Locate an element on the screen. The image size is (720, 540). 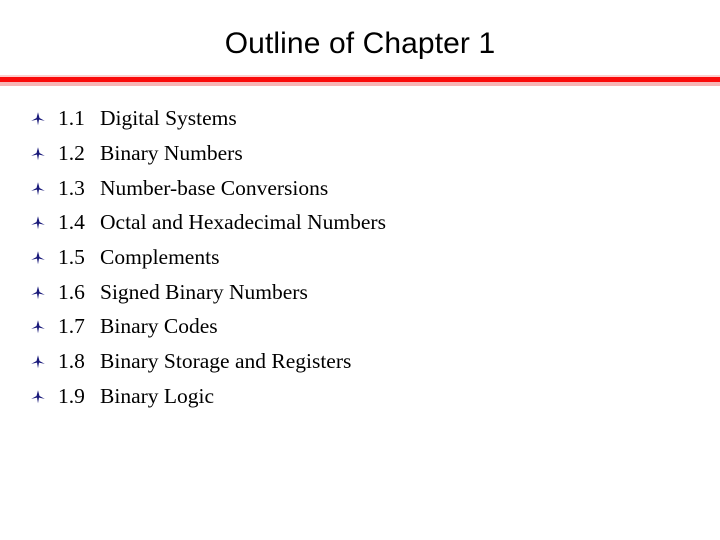
list-item: 1.9 Binary Logic is located at coordinates (360, 396).